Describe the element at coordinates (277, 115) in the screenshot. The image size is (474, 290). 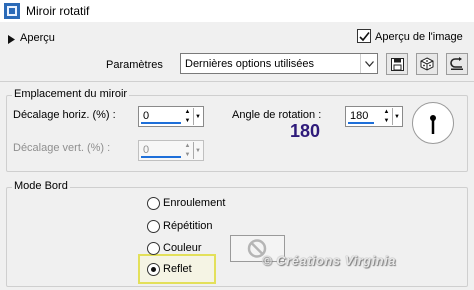
I see `rotation-angle-label: Angle de rotation :` at that location.